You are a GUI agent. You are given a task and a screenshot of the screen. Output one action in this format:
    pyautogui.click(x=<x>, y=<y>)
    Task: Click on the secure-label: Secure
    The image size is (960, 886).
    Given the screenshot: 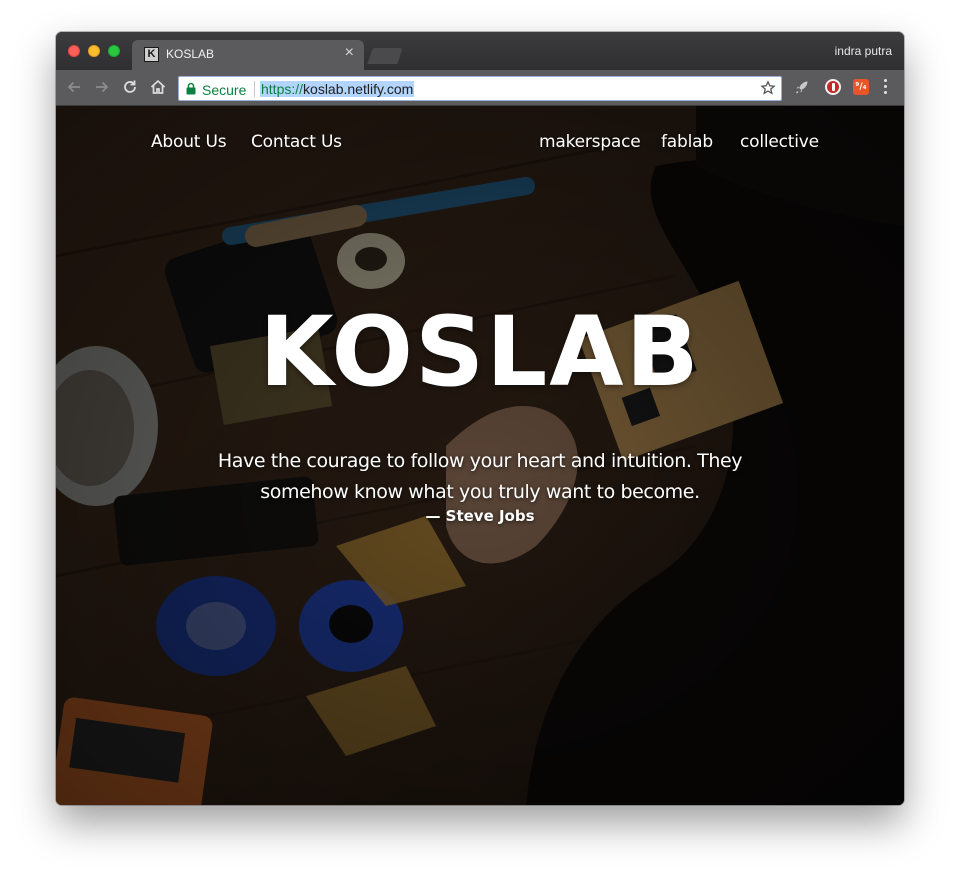 What is the action you would take?
    pyautogui.click(x=224, y=90)
    